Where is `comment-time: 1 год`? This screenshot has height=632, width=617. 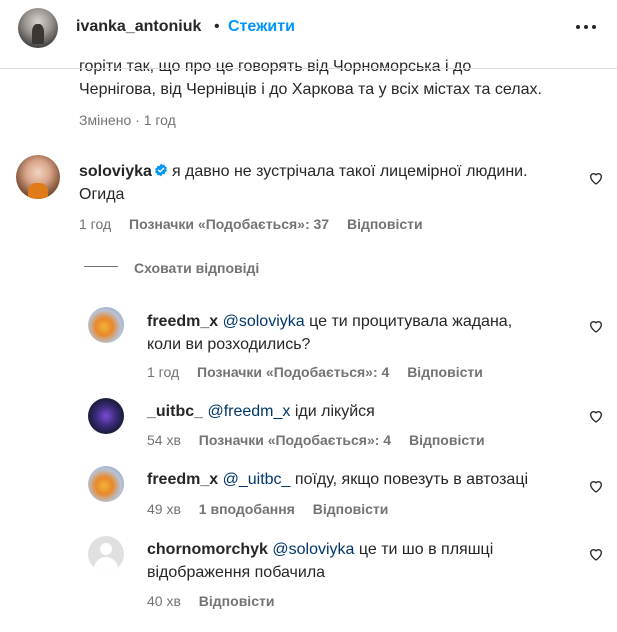 comment-time: 1 год is located at coordinates (95, 224).